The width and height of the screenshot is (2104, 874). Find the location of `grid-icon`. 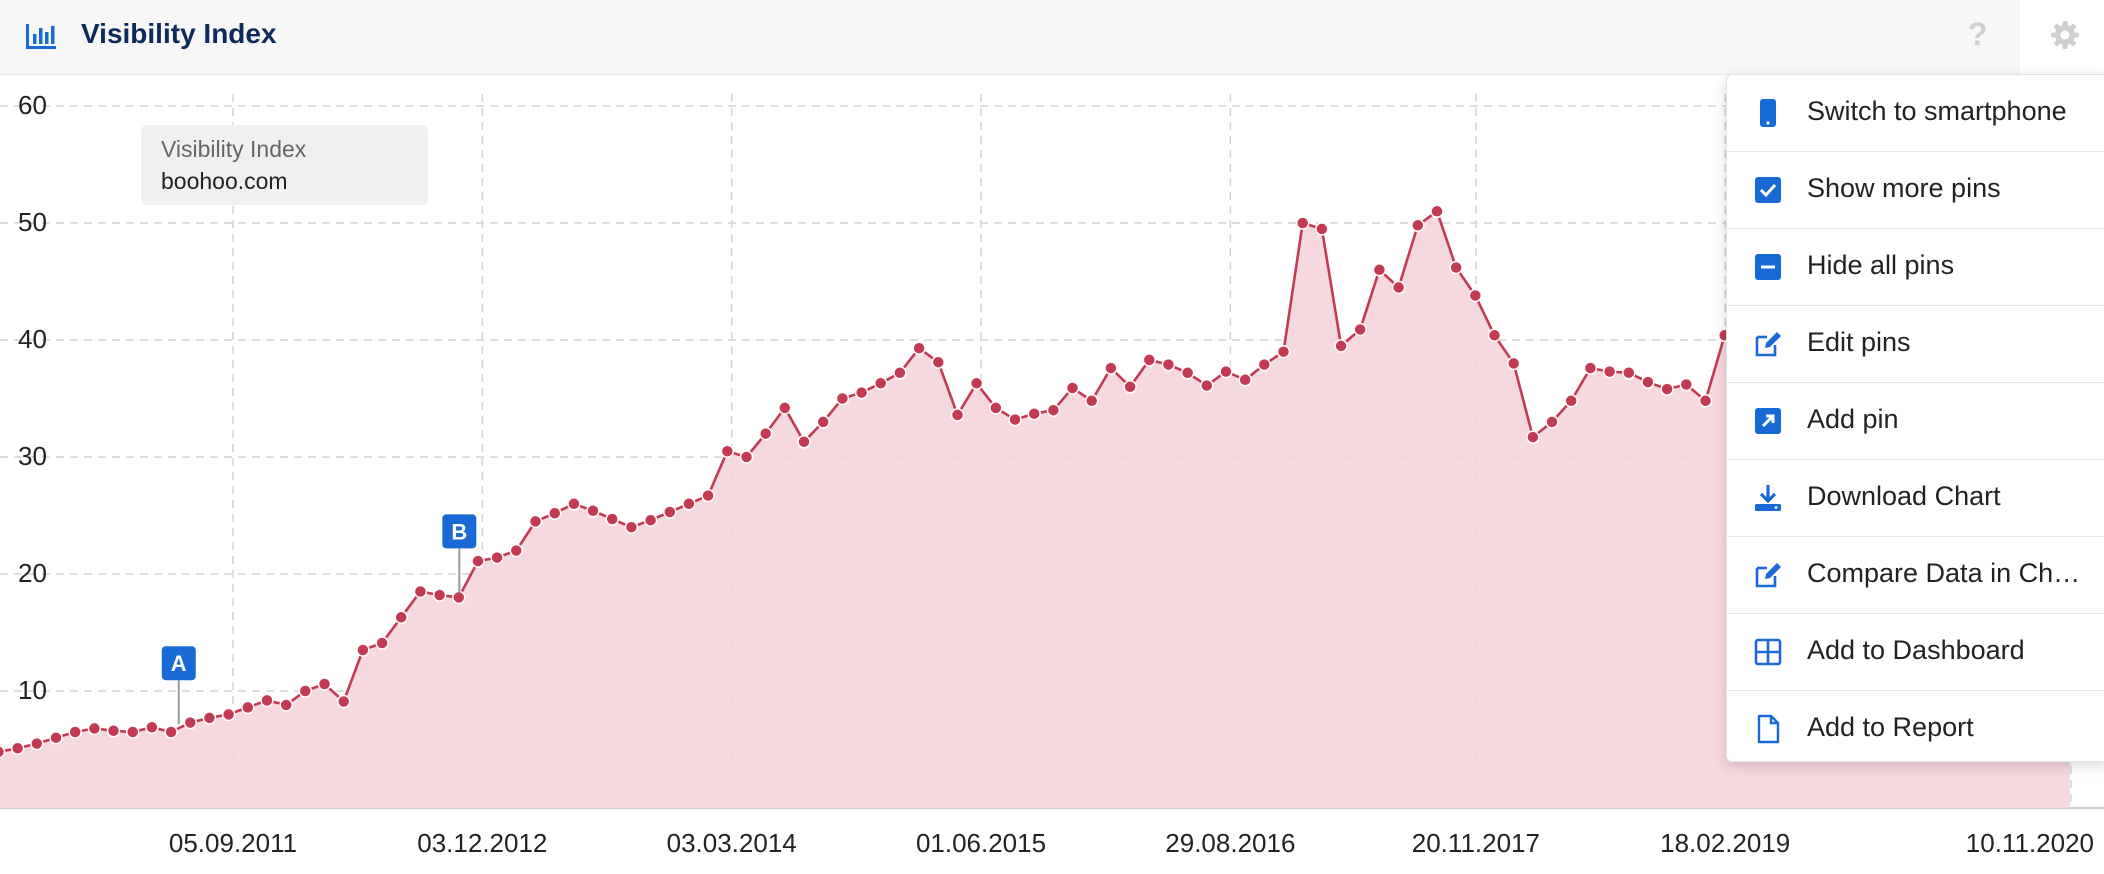

grid-icon is located at coordinates (1768, 652).